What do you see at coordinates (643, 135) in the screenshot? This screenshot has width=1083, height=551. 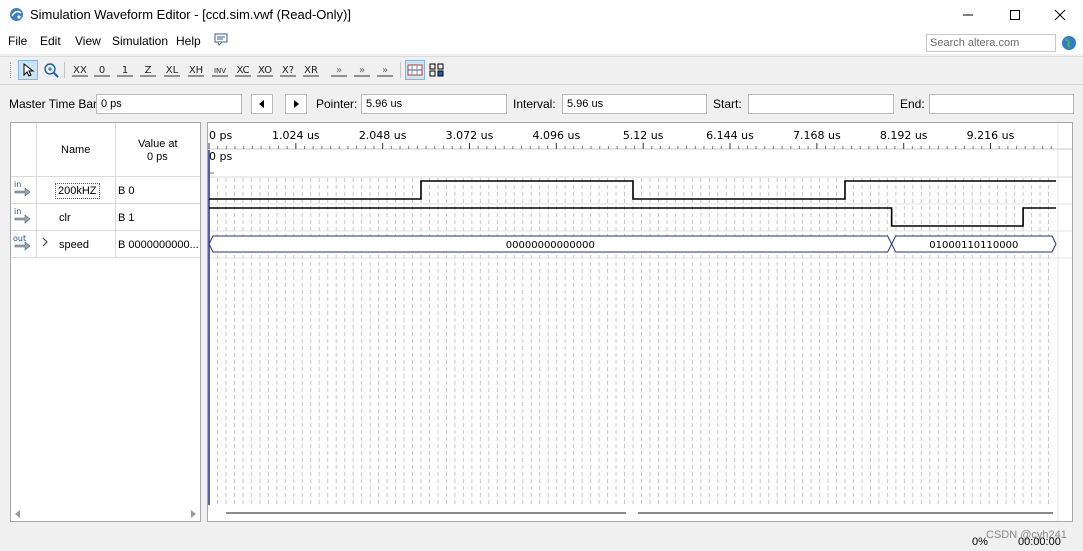 I see `ruler-label: 5.12 us` at bounding box center [643, 135].